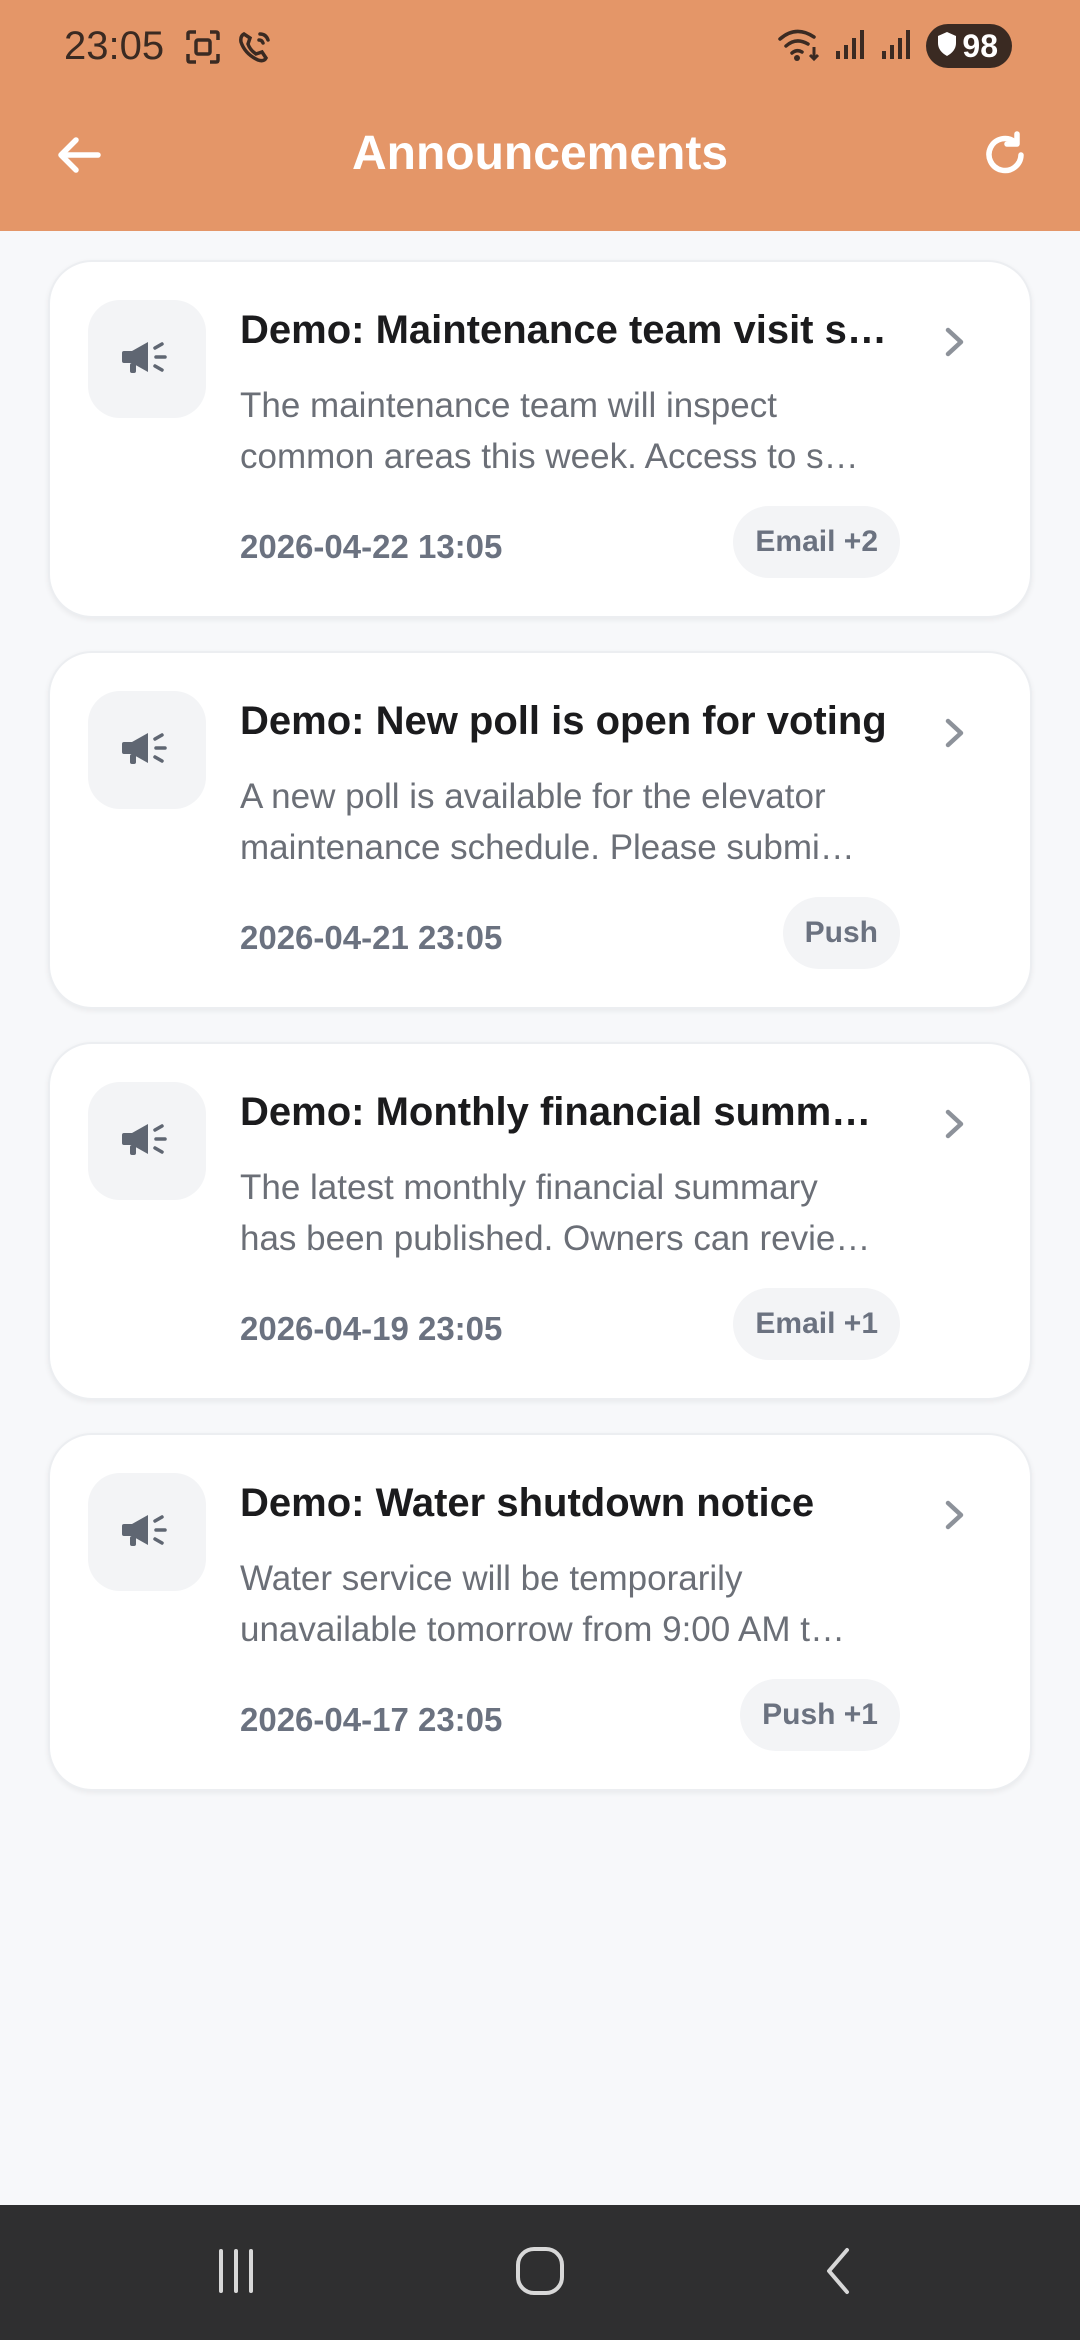  I want to click on channel-badge: Push, so click(841, 933).